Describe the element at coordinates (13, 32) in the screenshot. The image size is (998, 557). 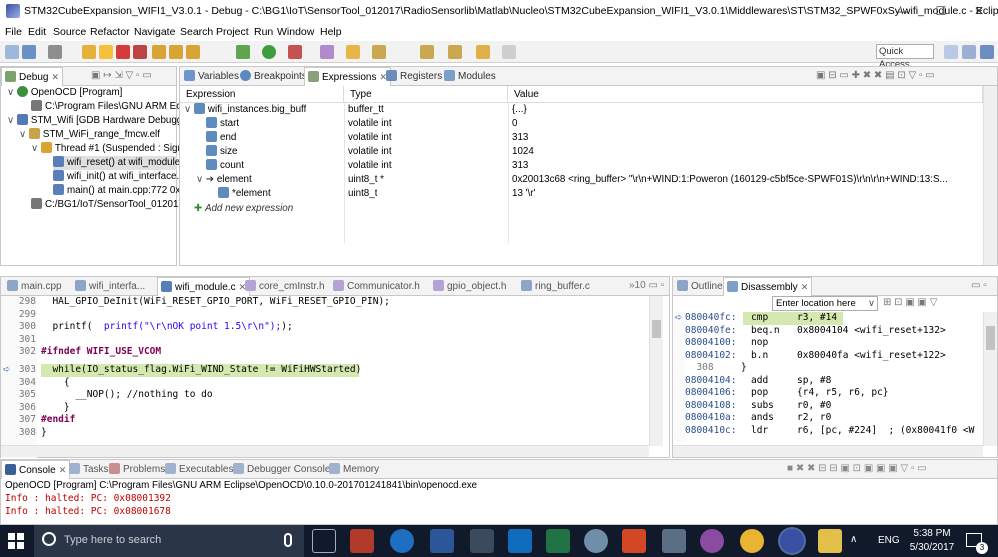
I see `menu-file: File` at that location.